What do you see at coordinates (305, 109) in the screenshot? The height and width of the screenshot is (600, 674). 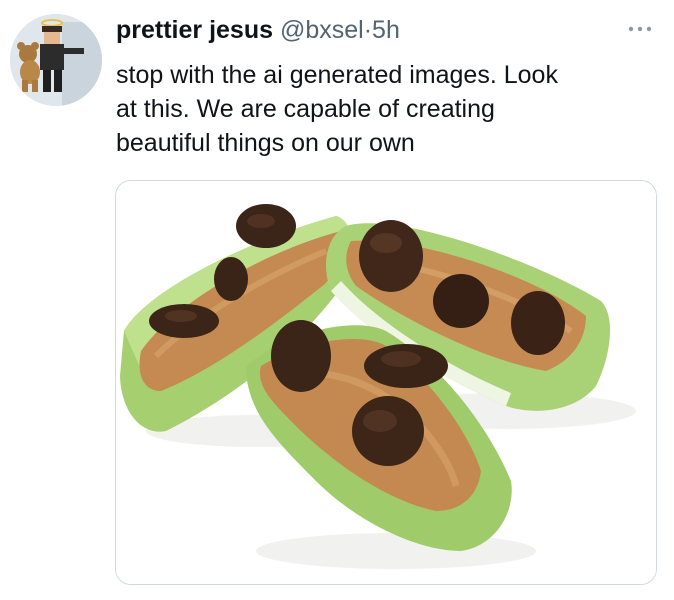 I see `tweet-text-line: at this. We are capable of creating` at bounding box center [305, 109].